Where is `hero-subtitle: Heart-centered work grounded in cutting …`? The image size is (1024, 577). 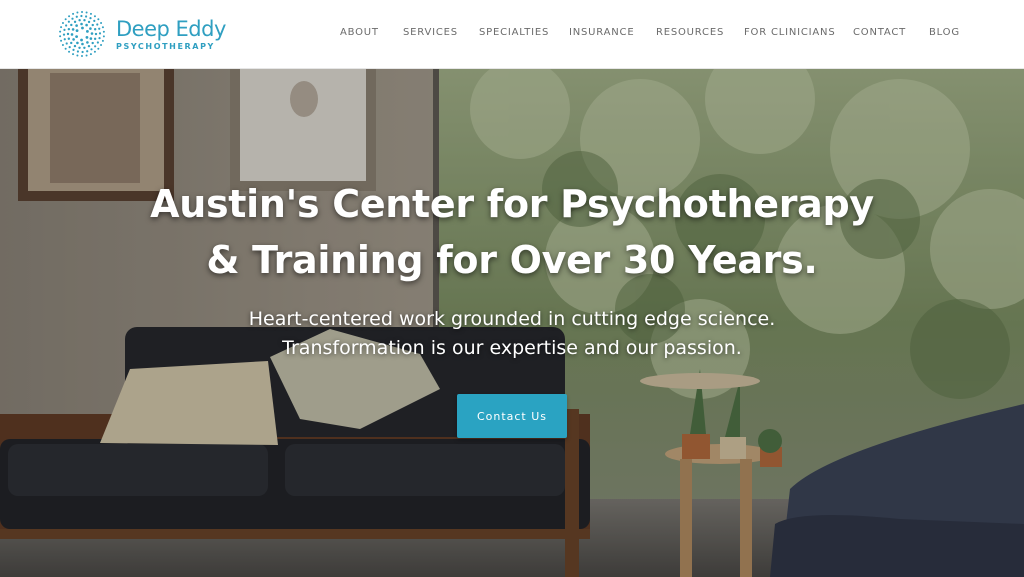
hero-subtitle: Heart-centered work grounded in cutting … is located at coordinates (512, 334).